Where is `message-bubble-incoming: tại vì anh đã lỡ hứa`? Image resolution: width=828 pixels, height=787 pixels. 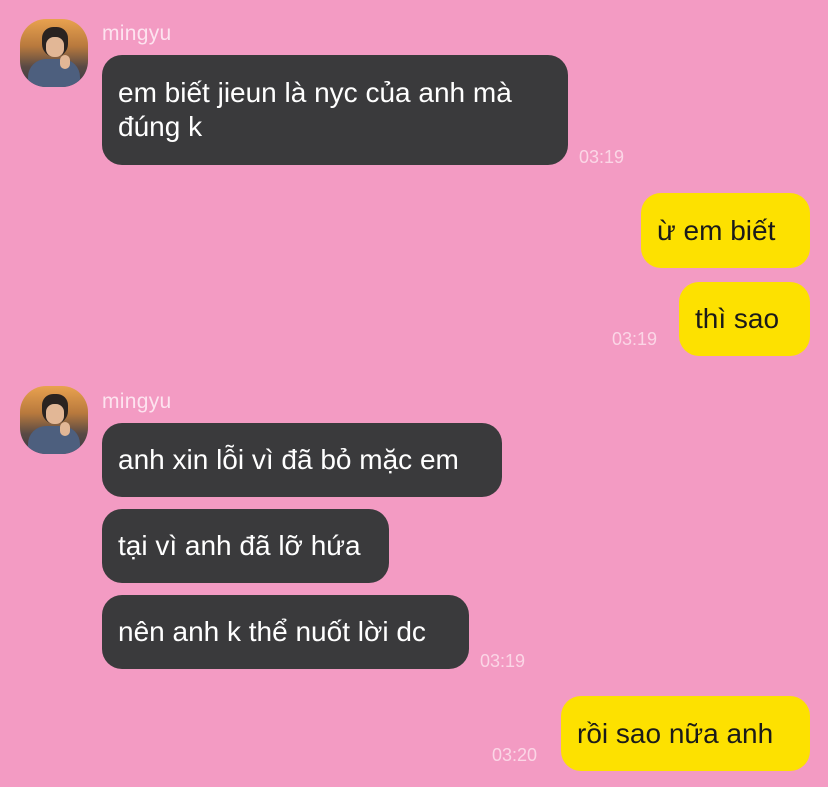 message-bubble-incoming: tại vì anh đã lỡ hứa is located at coordinates (245, 546).